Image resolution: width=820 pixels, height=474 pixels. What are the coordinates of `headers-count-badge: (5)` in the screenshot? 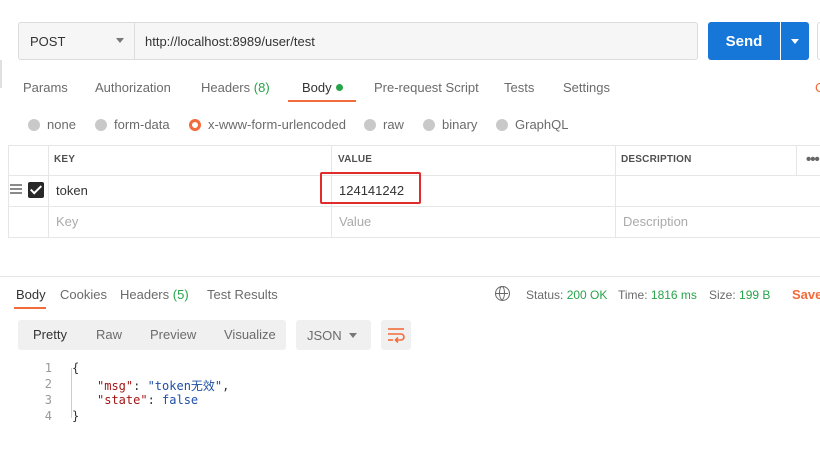 It's located at (180, 294).